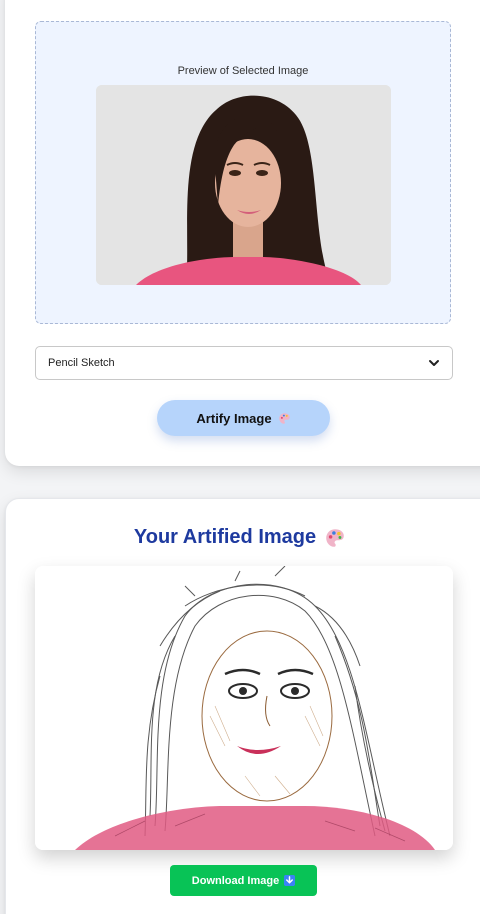  I want to click on download-button: Download Image, so click(243, 880).